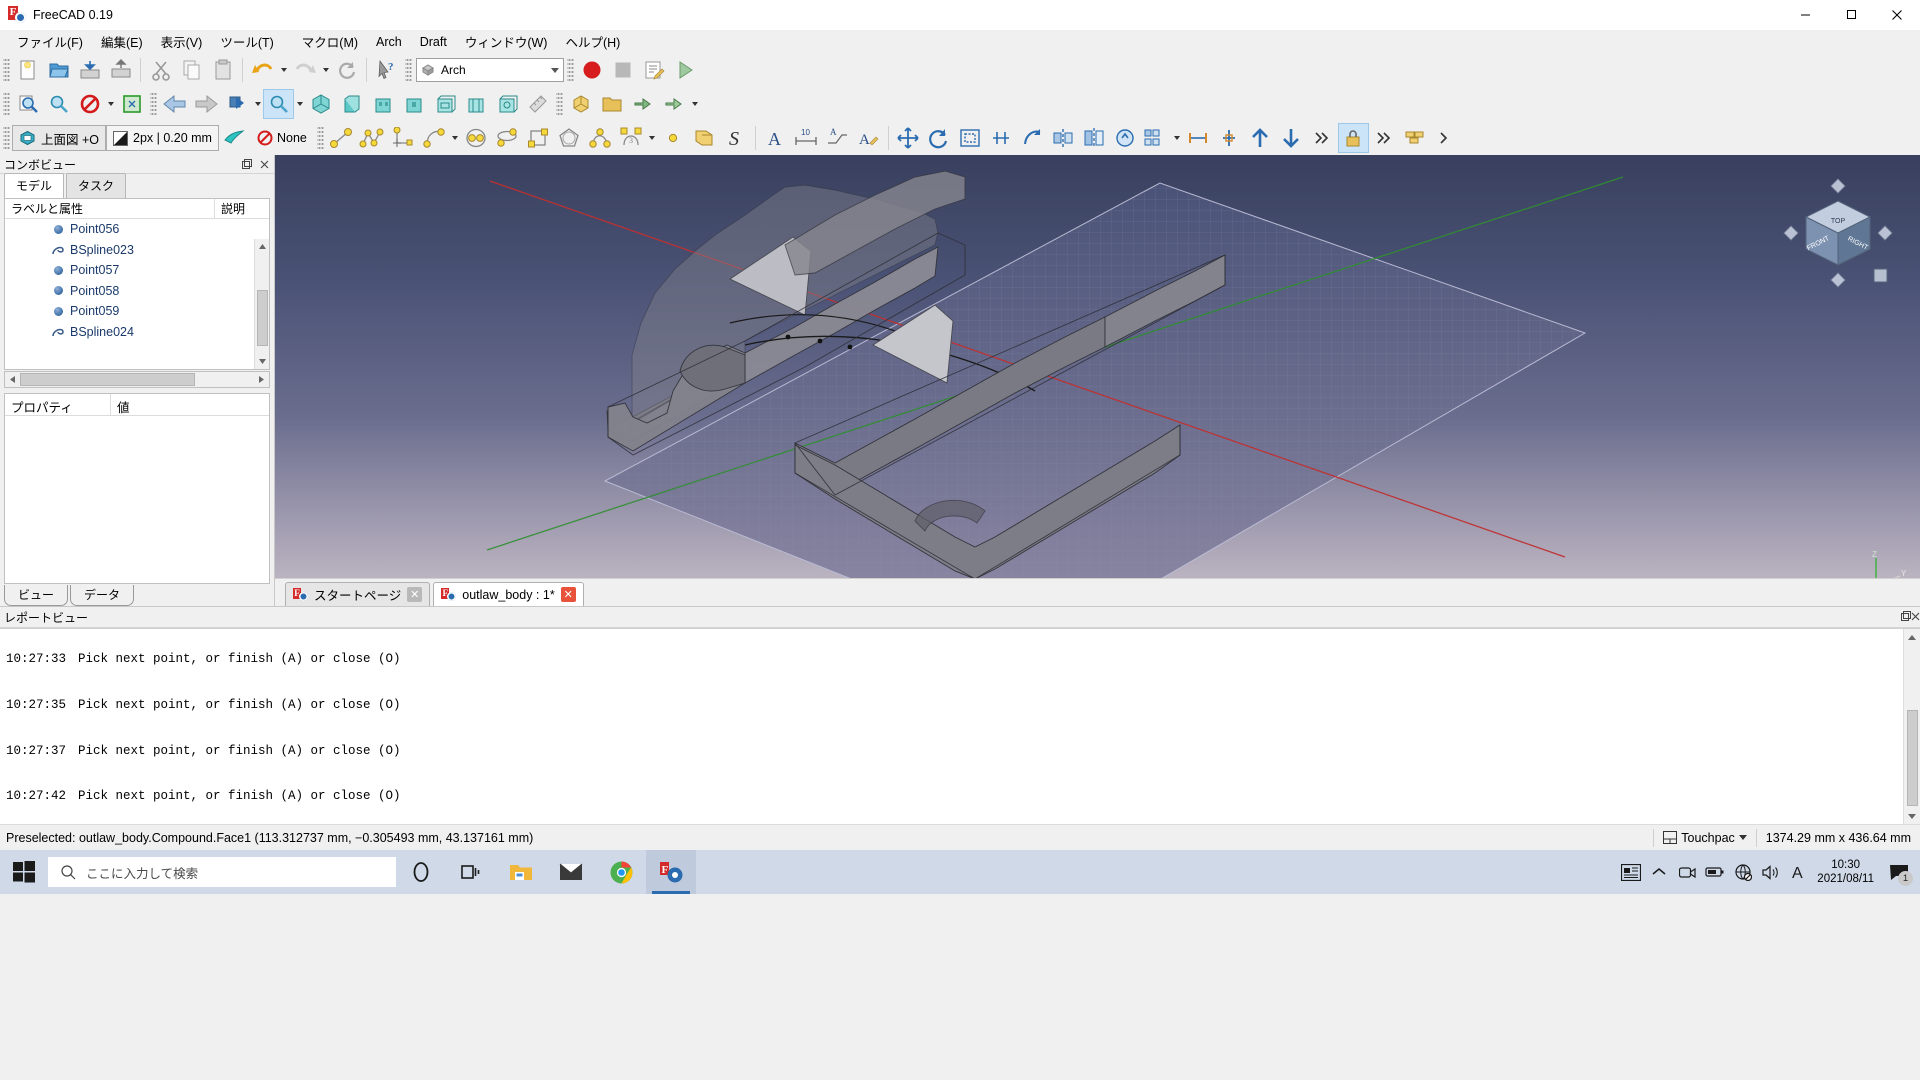 The width and height of the screenshot is (1920, 1080). What do you see at coordinates (421, 872) in the screenshot?
I see `cortana-icon` at bounding box center [421, 872].